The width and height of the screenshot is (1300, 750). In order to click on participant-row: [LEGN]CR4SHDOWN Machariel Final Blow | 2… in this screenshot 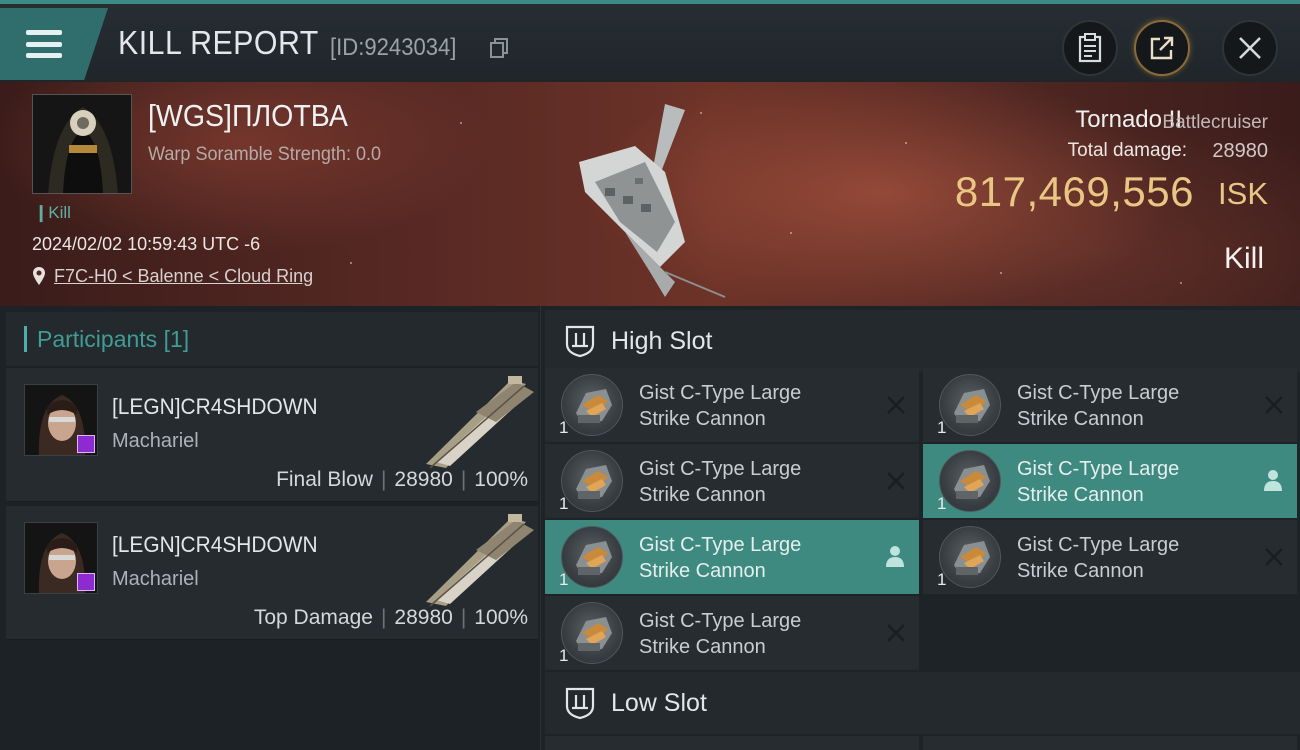, I will do `click(272, 435)`.